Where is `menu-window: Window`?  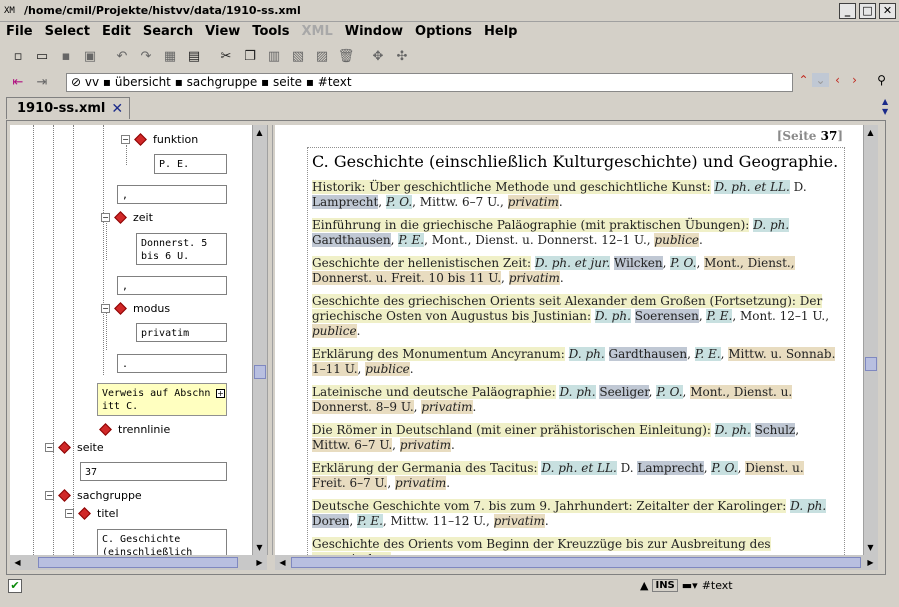
menu-window: Window is located at coordinates (374, 31).